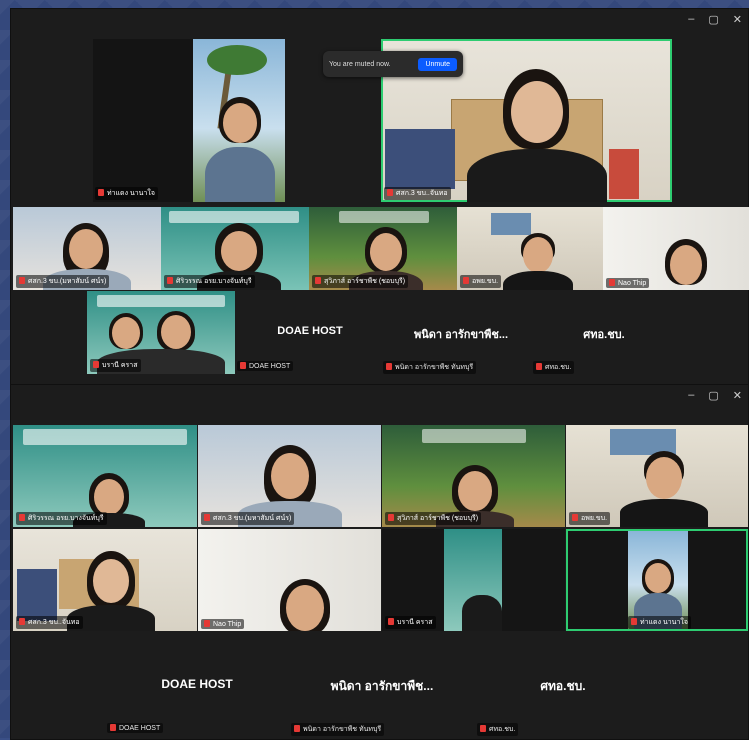 Image resolution: width=749 pixels, height=740 pixels. Describe the element at coordinates (481, 281) in the screenshot. I see `participant-name-label: อพย.ขบ.` at that location.